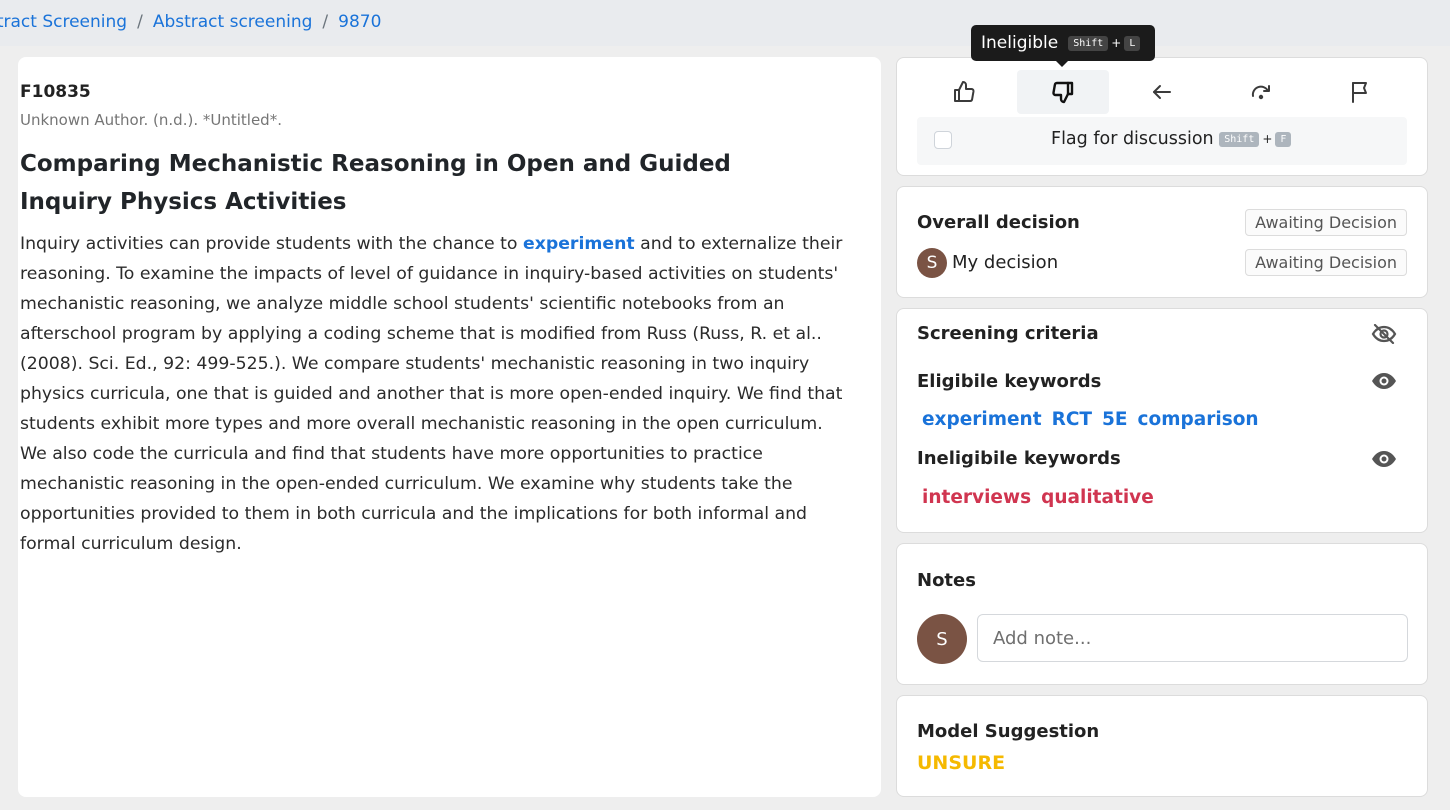  Describe the element at coordinates (1005, 262) in the screenshot. I see `my-decision-label: My decision` at that location.